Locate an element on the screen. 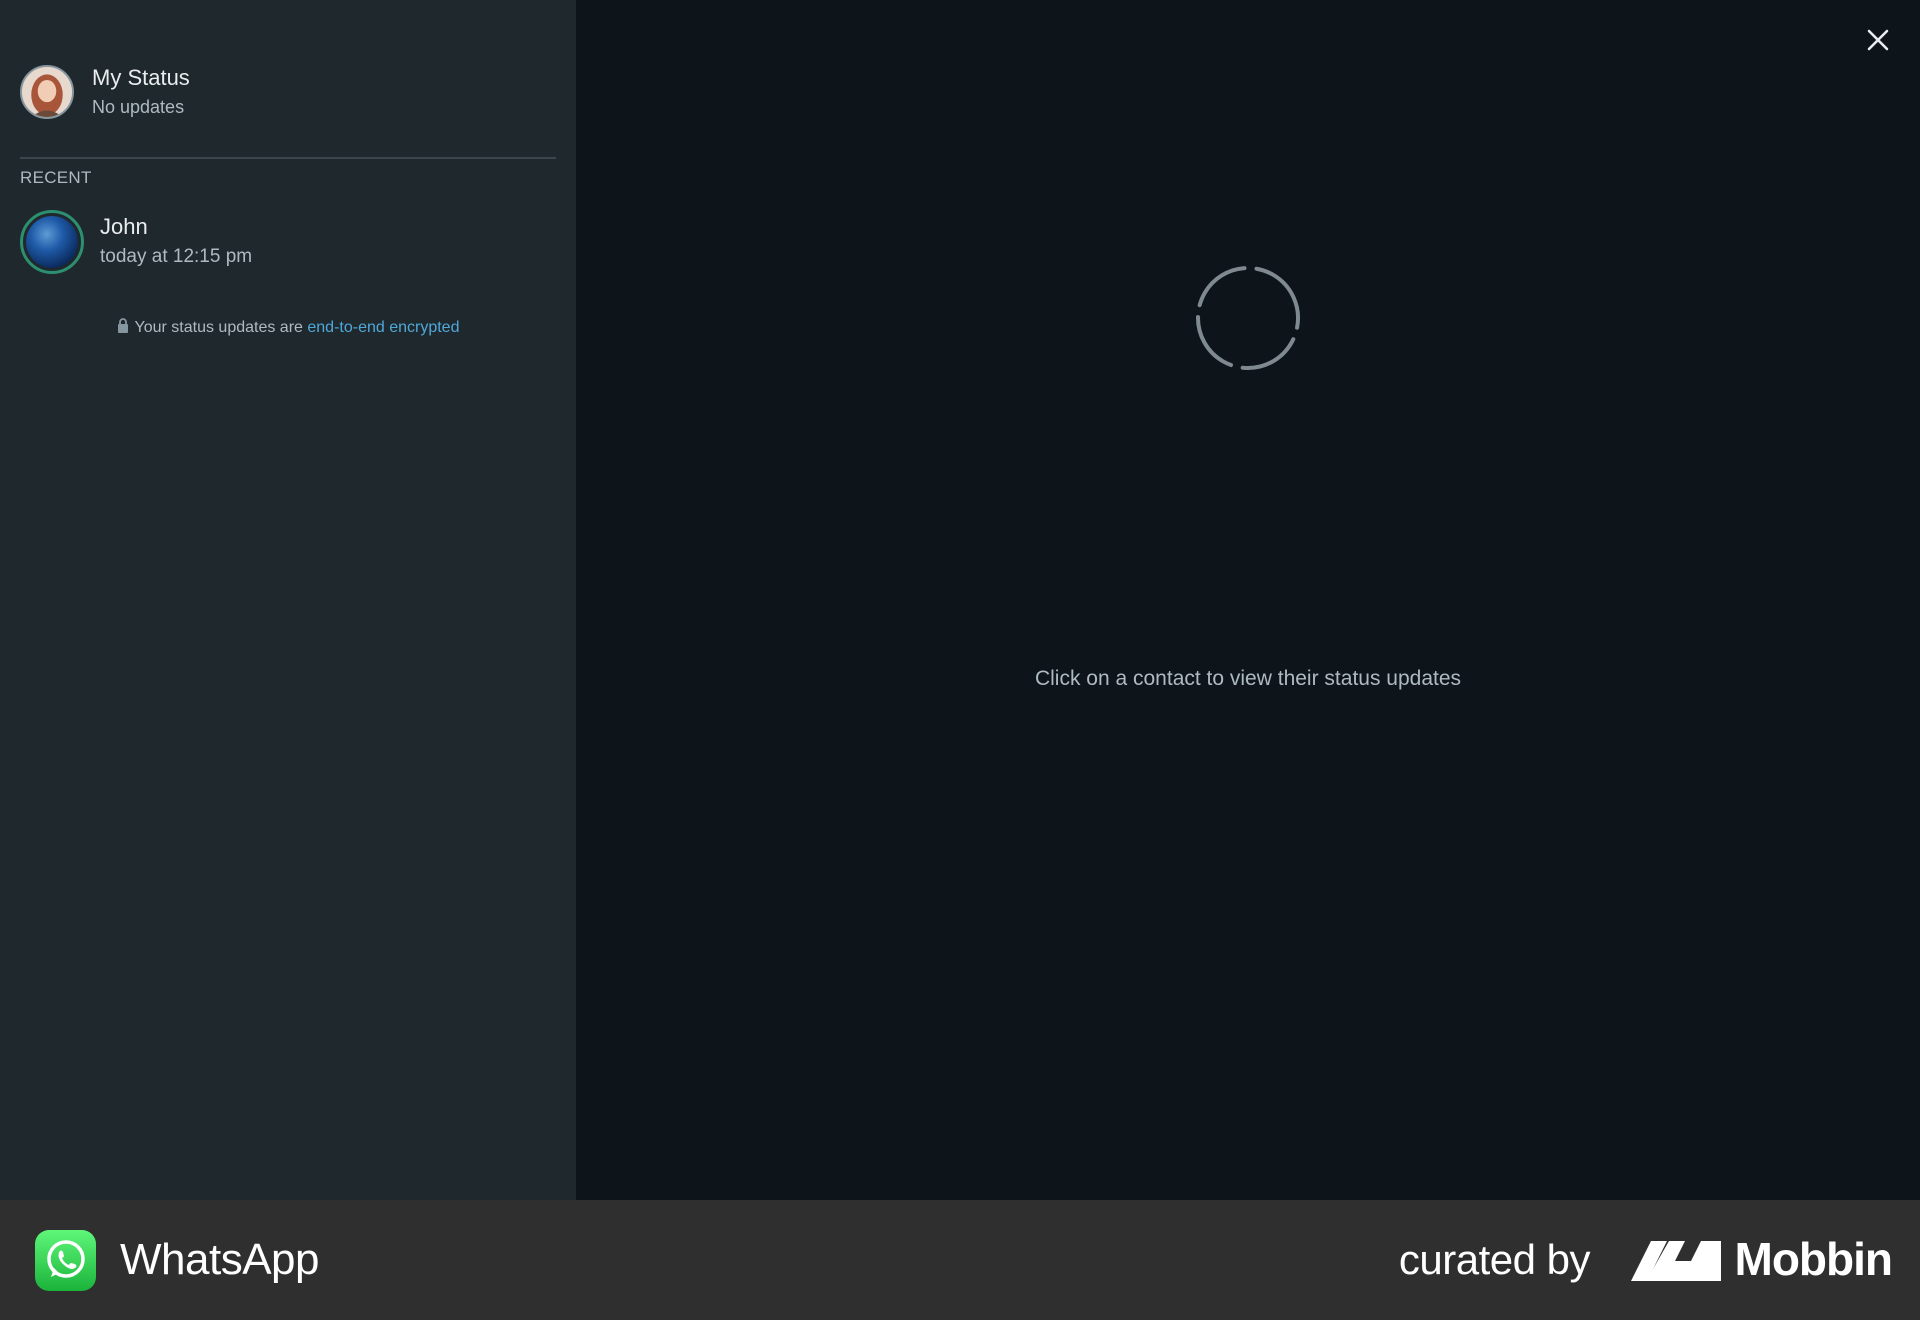 This screenshot has width=1920, height=1320. my-status-subtitle: No updates is located at coordinates (138, 107).